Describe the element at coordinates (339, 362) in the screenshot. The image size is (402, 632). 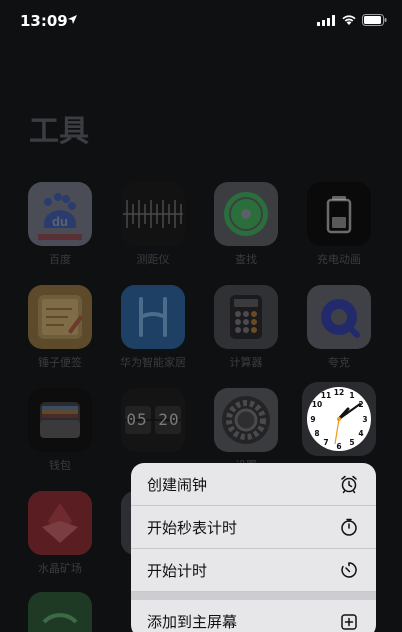
I see `app-label: 夸克` at that location.